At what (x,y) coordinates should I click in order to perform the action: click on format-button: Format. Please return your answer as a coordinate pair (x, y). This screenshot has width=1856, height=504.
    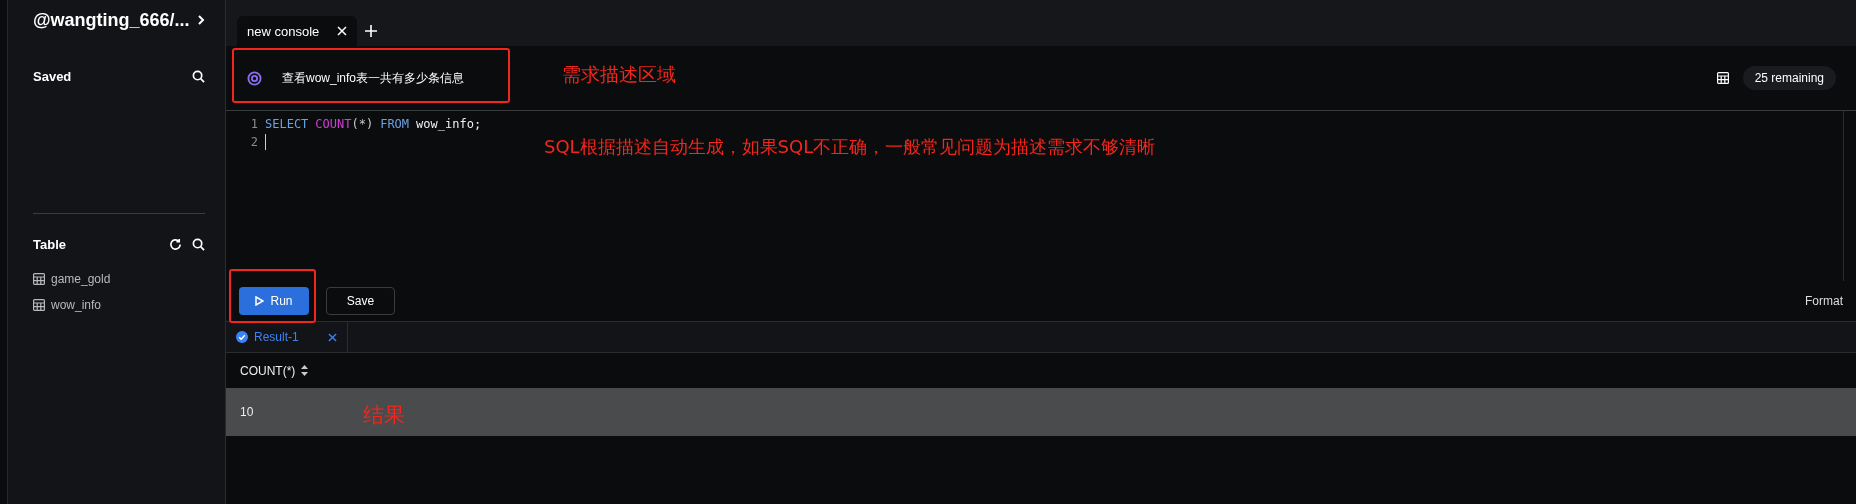
    Looking at the image, I should click on (1824, 301).